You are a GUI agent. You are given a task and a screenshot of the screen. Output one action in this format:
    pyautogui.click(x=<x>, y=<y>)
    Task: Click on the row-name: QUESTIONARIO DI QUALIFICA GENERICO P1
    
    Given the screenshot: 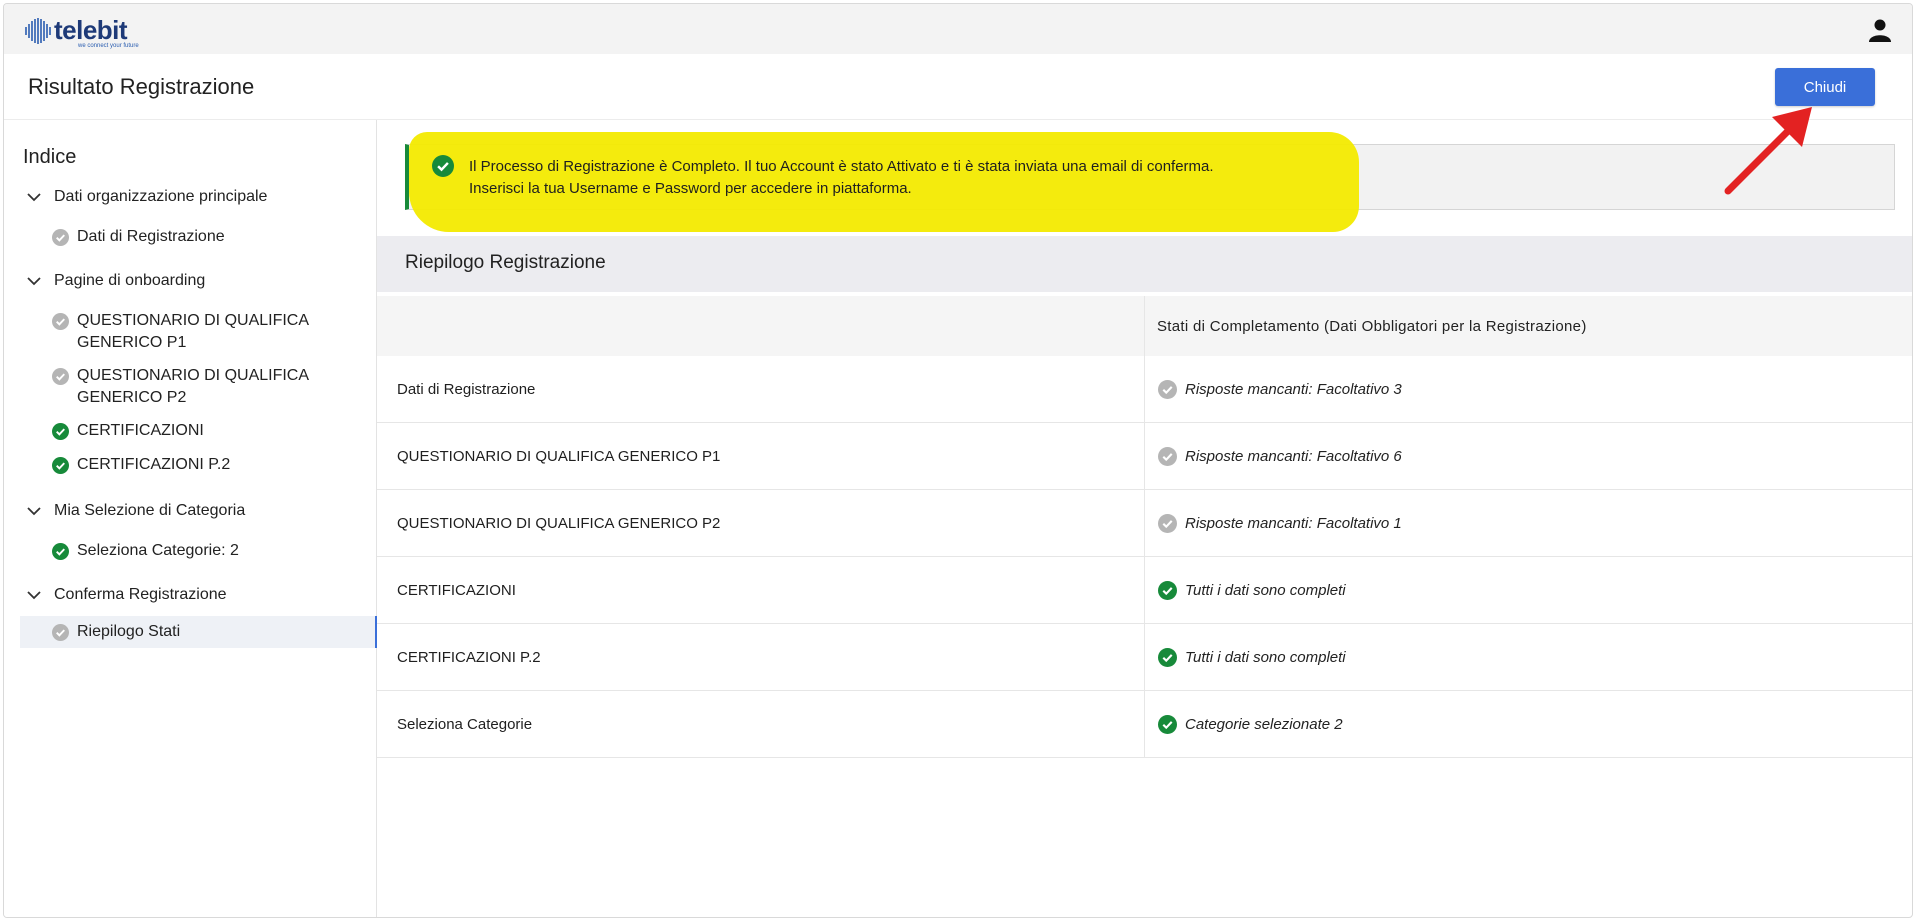 What is the action you would take?
    pyautogui.click(x=761, y=456)
    